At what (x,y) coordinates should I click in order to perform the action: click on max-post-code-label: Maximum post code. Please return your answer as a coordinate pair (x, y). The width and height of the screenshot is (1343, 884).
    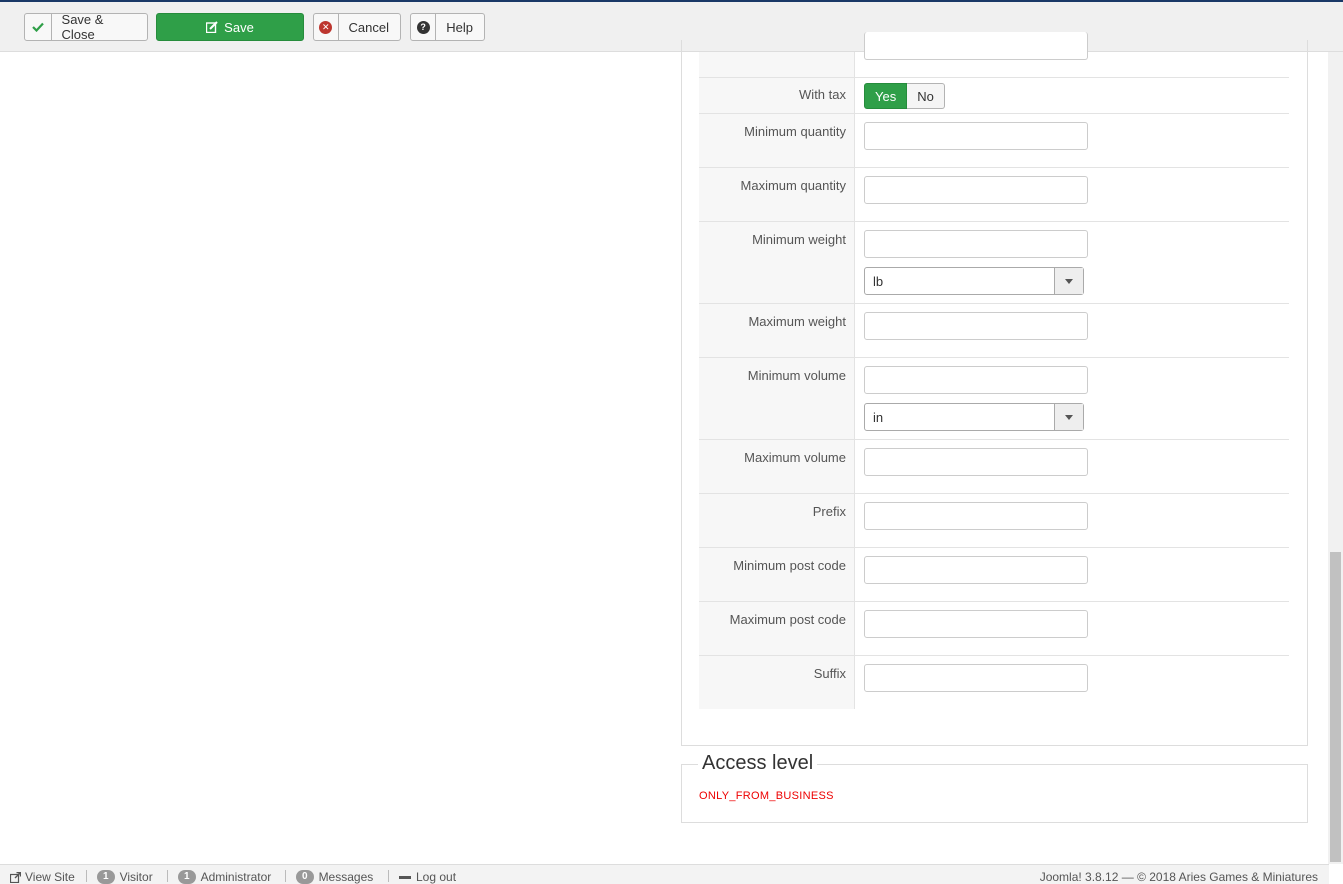
    Looking at the image, I should click on (777, 628).